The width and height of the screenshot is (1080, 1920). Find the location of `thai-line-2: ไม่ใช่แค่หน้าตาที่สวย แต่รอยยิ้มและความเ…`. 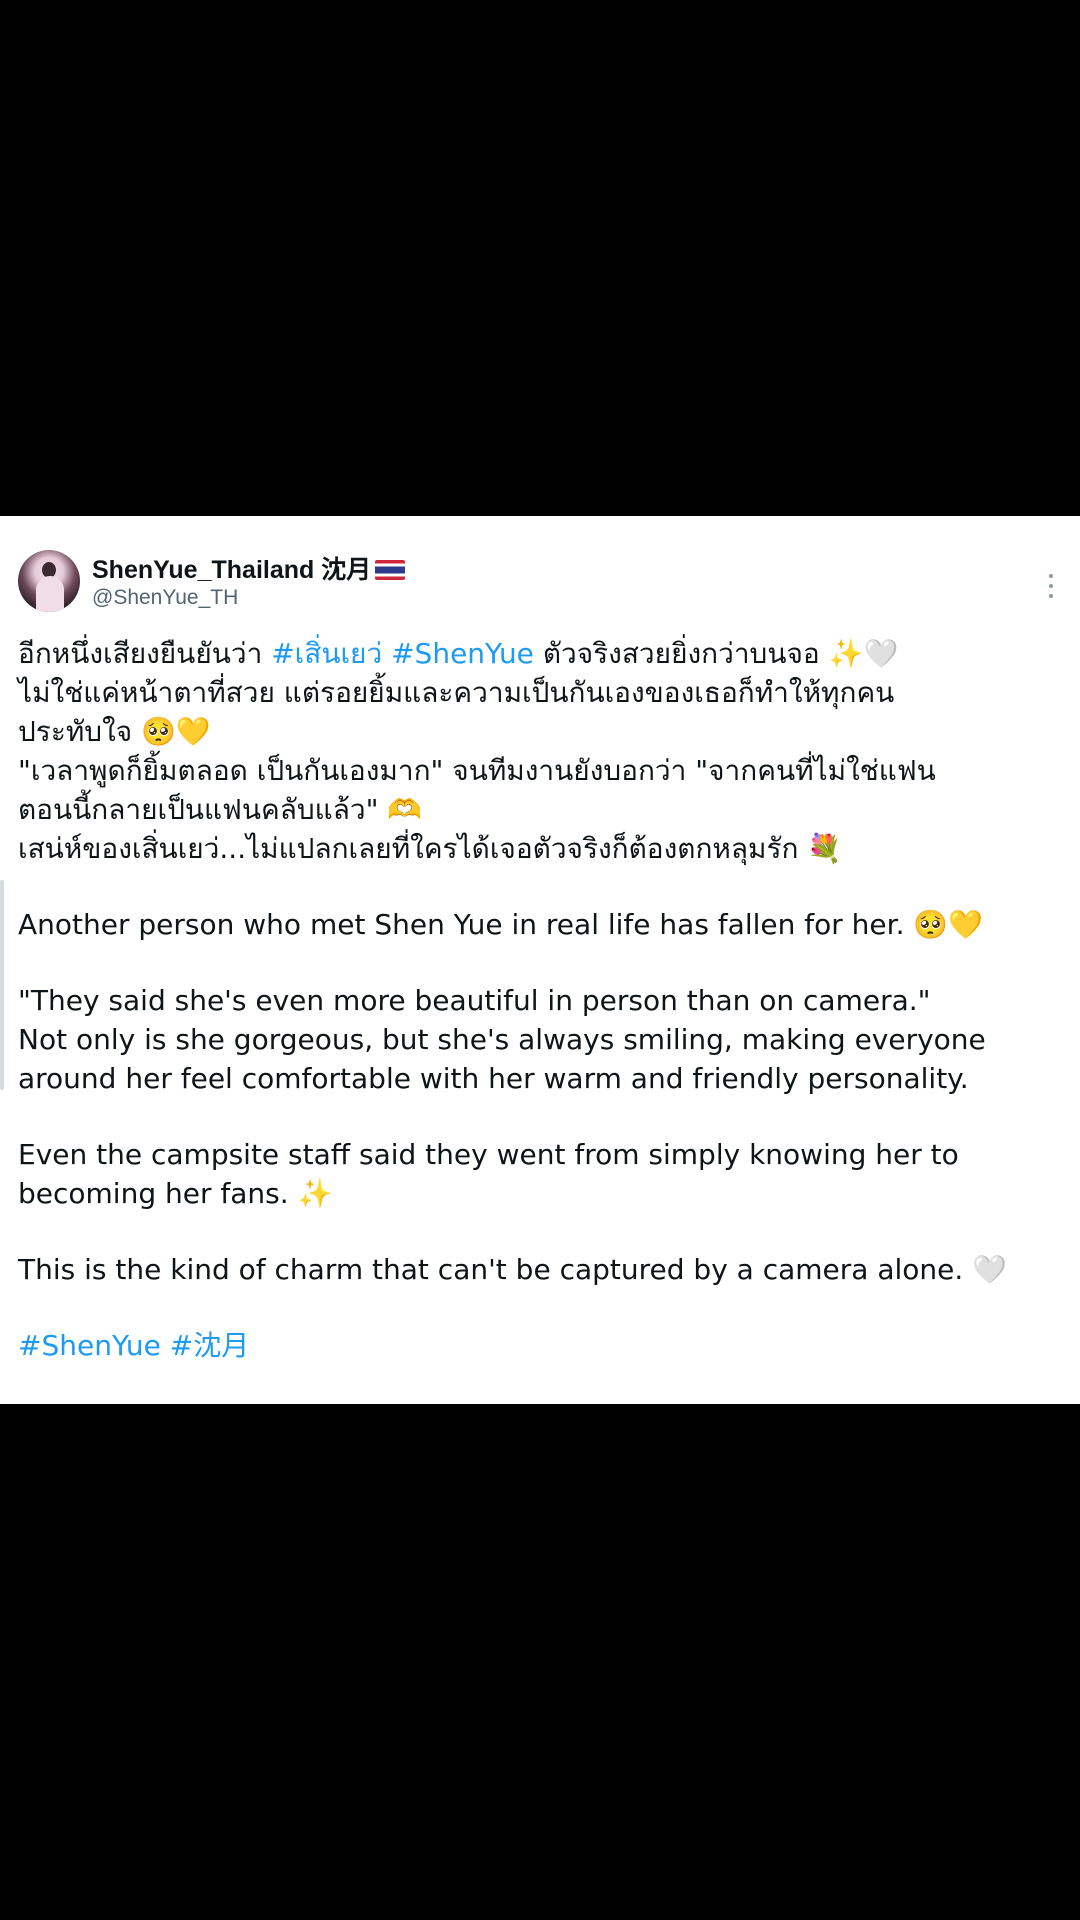

thai-line-2: ไม่ใช่แค่หน้าตาที่สวย แต่รอยยิ้มและความเ… is located at coordinates (456, 692).